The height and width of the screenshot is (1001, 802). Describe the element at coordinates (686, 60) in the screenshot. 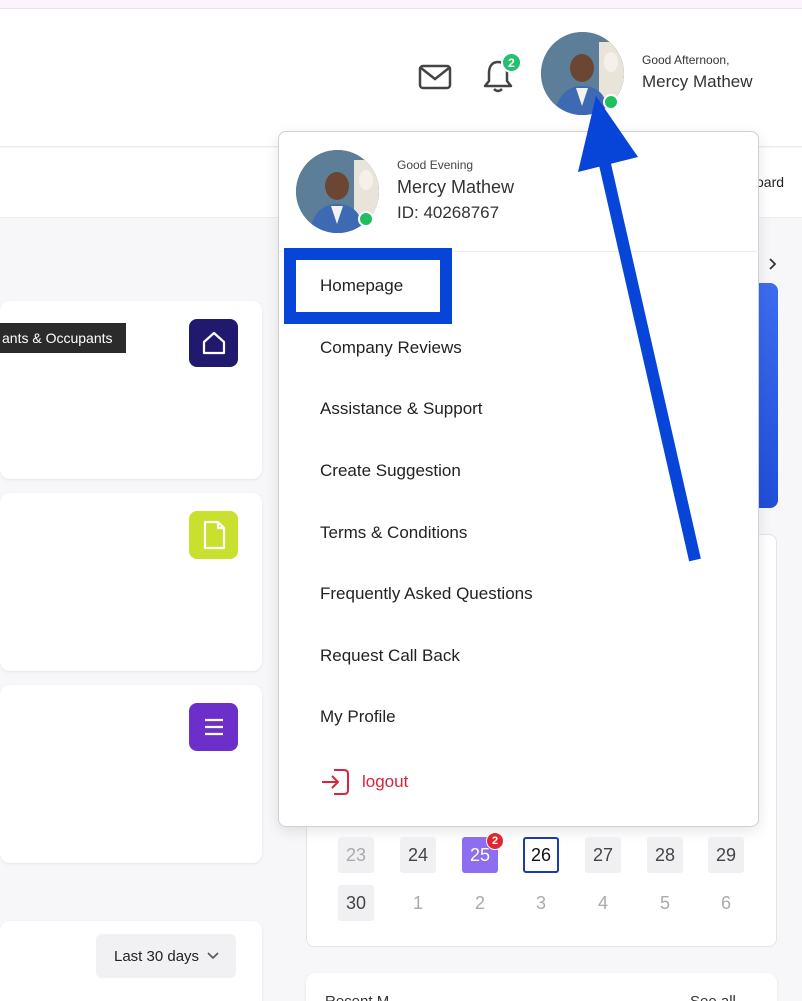

I see `header-greeting: Good Afternoon,` at that location.